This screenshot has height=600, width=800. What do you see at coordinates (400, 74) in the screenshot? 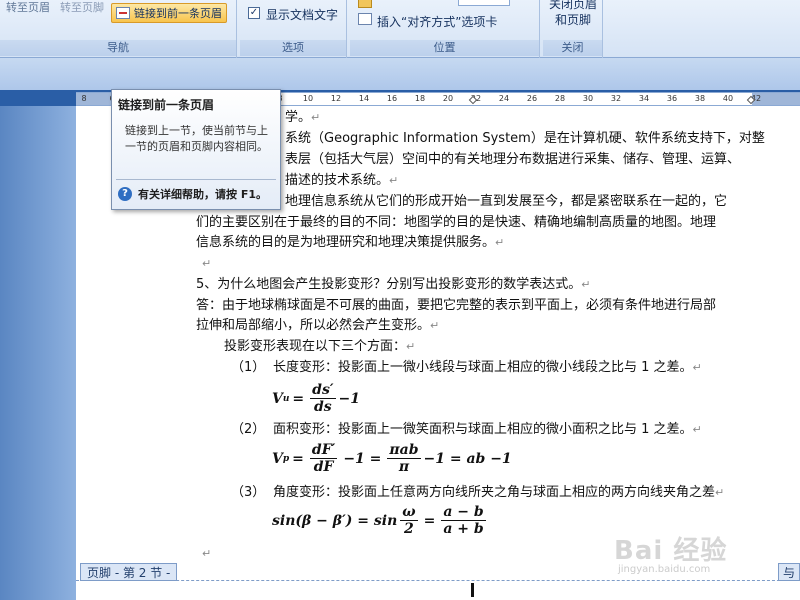
I see `ribbon-lower-band` at bounding box center [400, 74].